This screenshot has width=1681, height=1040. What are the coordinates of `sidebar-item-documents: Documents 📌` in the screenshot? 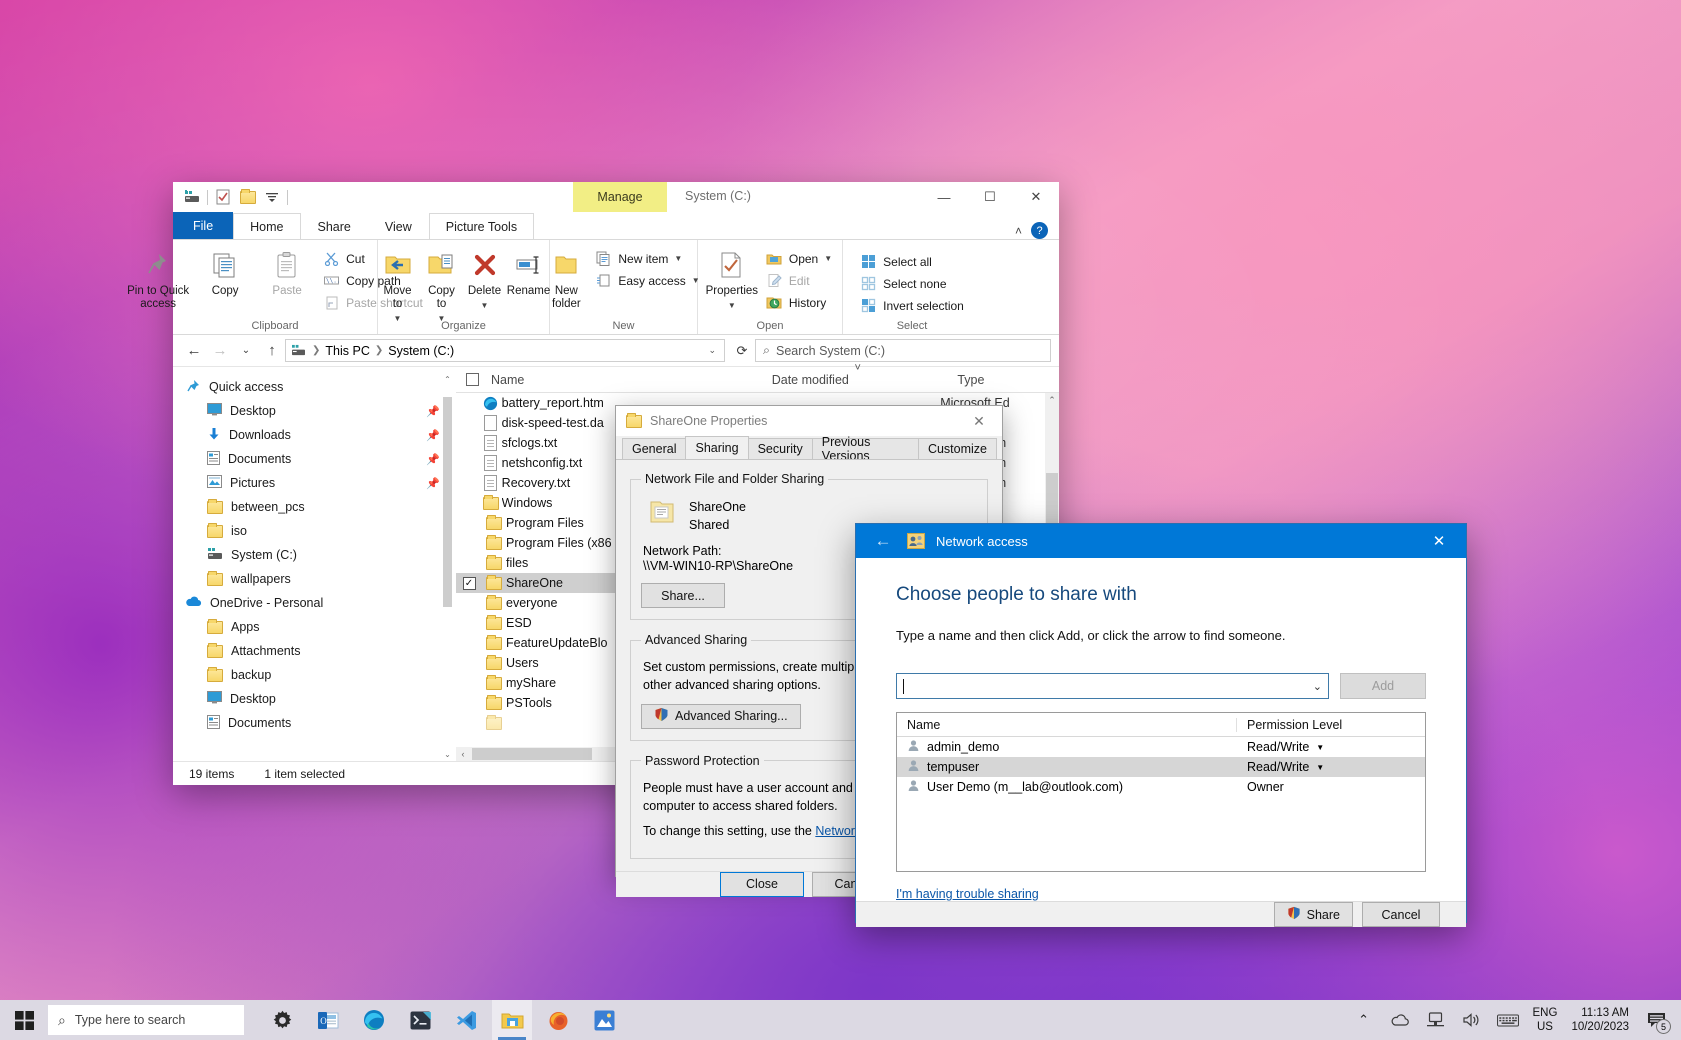 It's located at (314, 459).